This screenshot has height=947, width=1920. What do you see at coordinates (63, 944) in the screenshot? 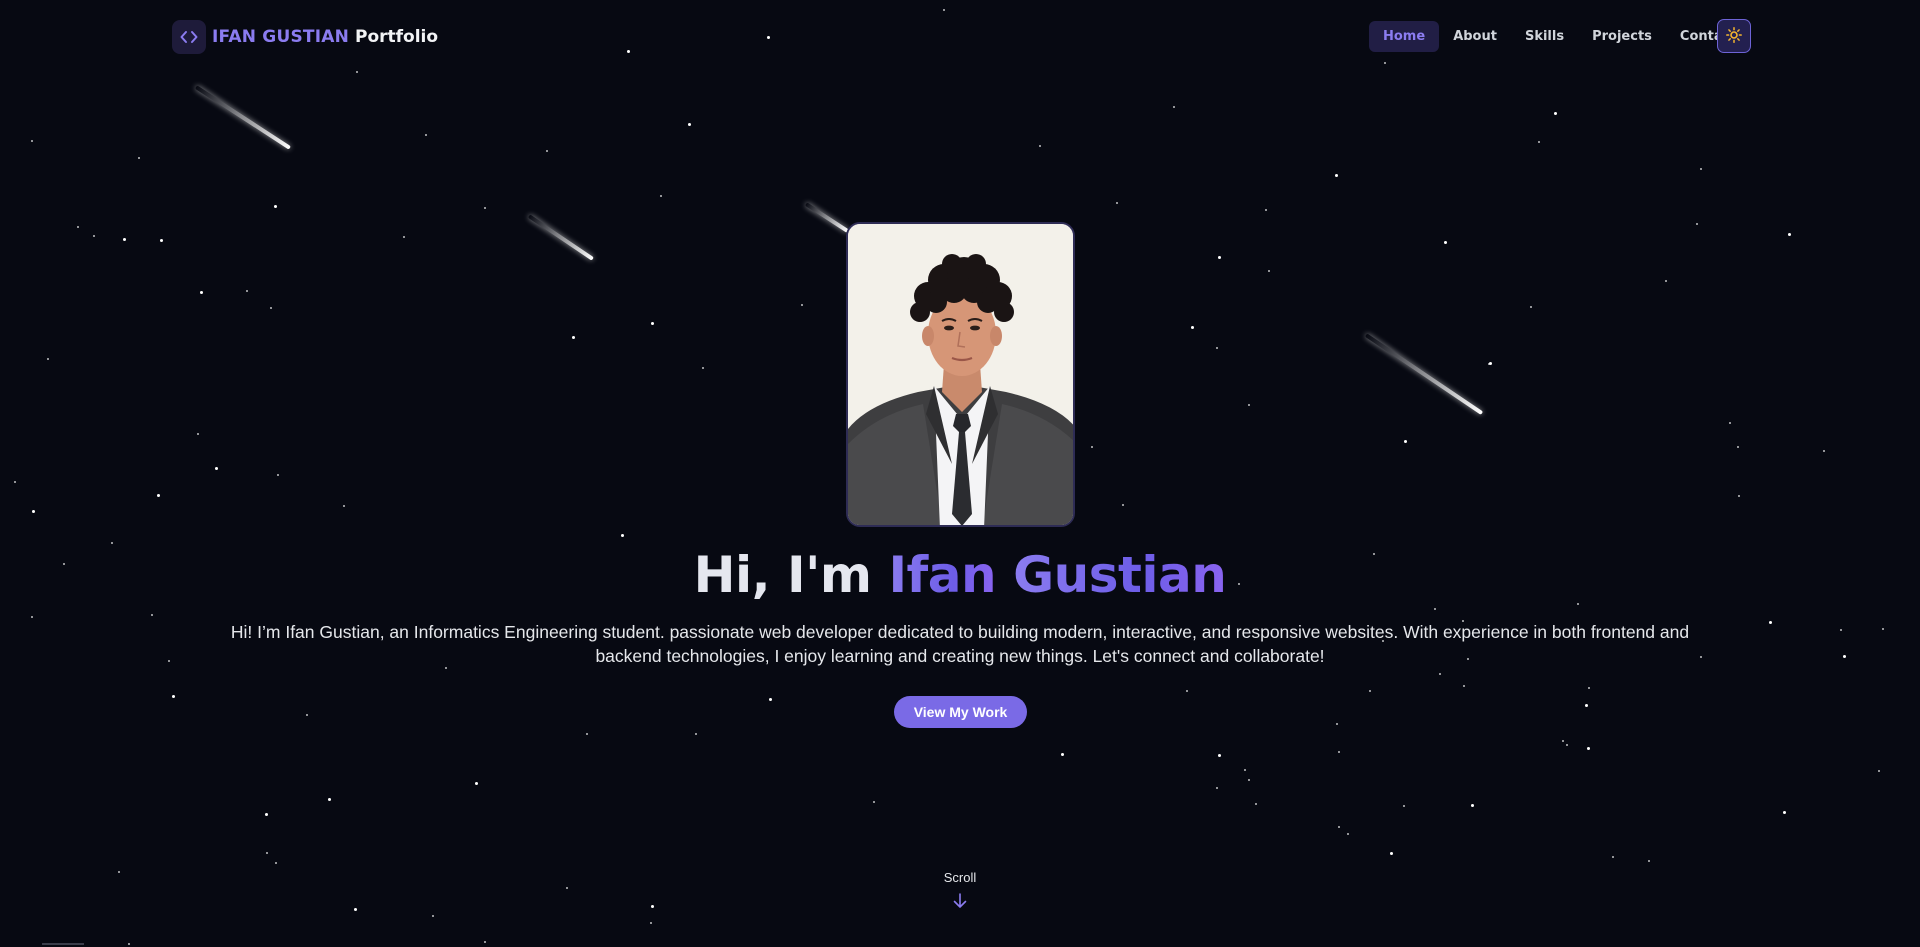
I see `corner-divider` at bounding box center [63, 944].